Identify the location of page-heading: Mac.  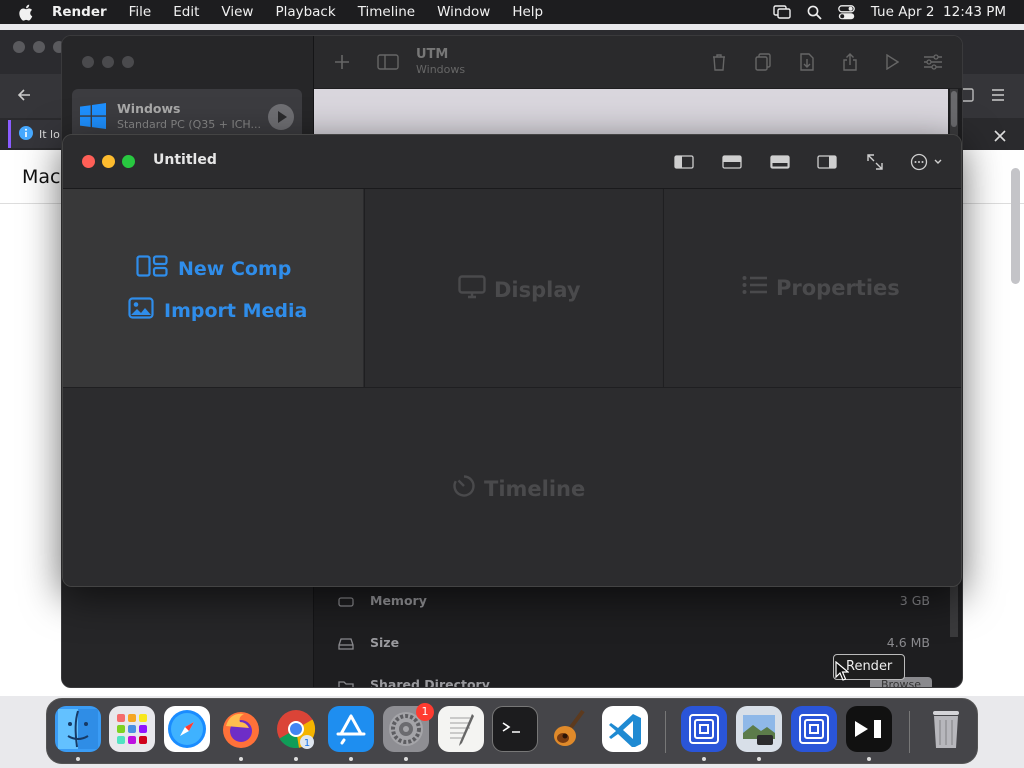
(41, 177).